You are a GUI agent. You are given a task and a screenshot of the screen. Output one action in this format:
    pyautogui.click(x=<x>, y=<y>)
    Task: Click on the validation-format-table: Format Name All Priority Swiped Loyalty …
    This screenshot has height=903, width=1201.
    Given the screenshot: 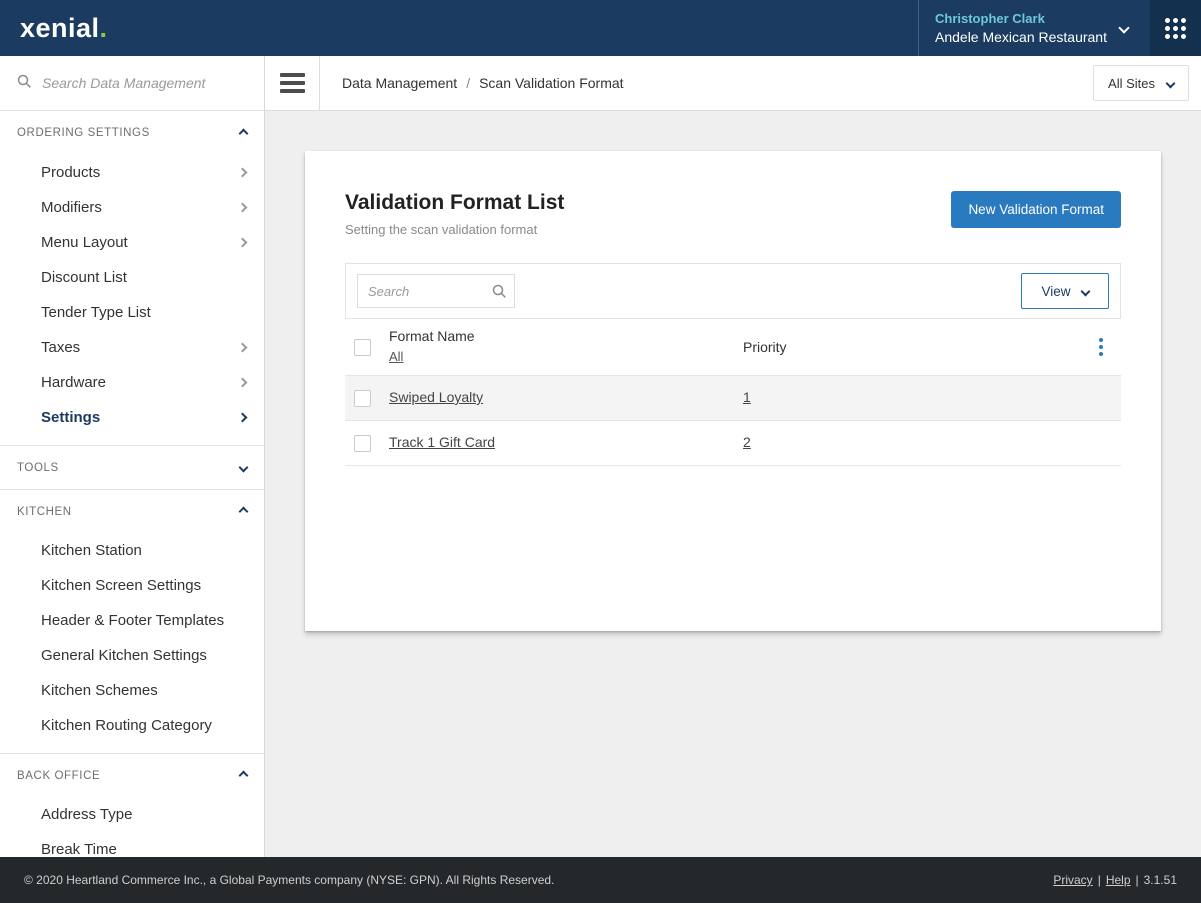 What is the action you would take?
    pyautogui.click(x=733, y=392)
    